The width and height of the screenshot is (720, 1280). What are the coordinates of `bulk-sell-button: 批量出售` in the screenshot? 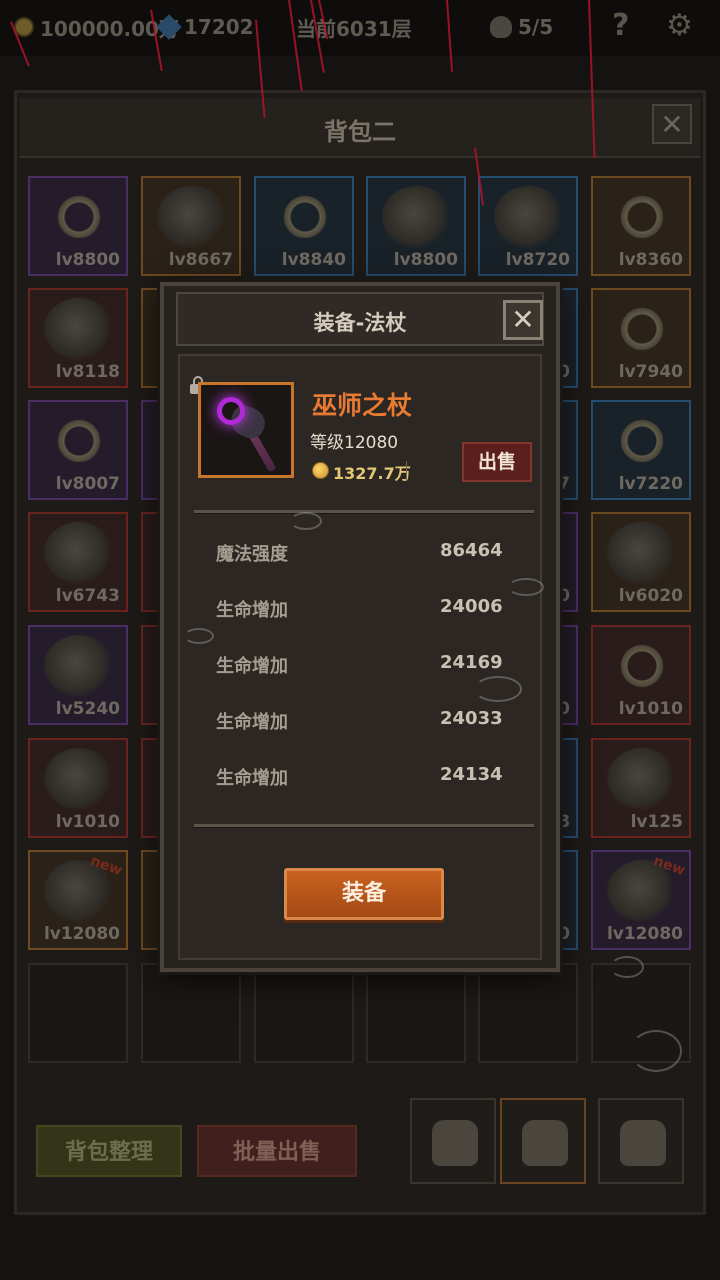 It's located at (277, 1151).